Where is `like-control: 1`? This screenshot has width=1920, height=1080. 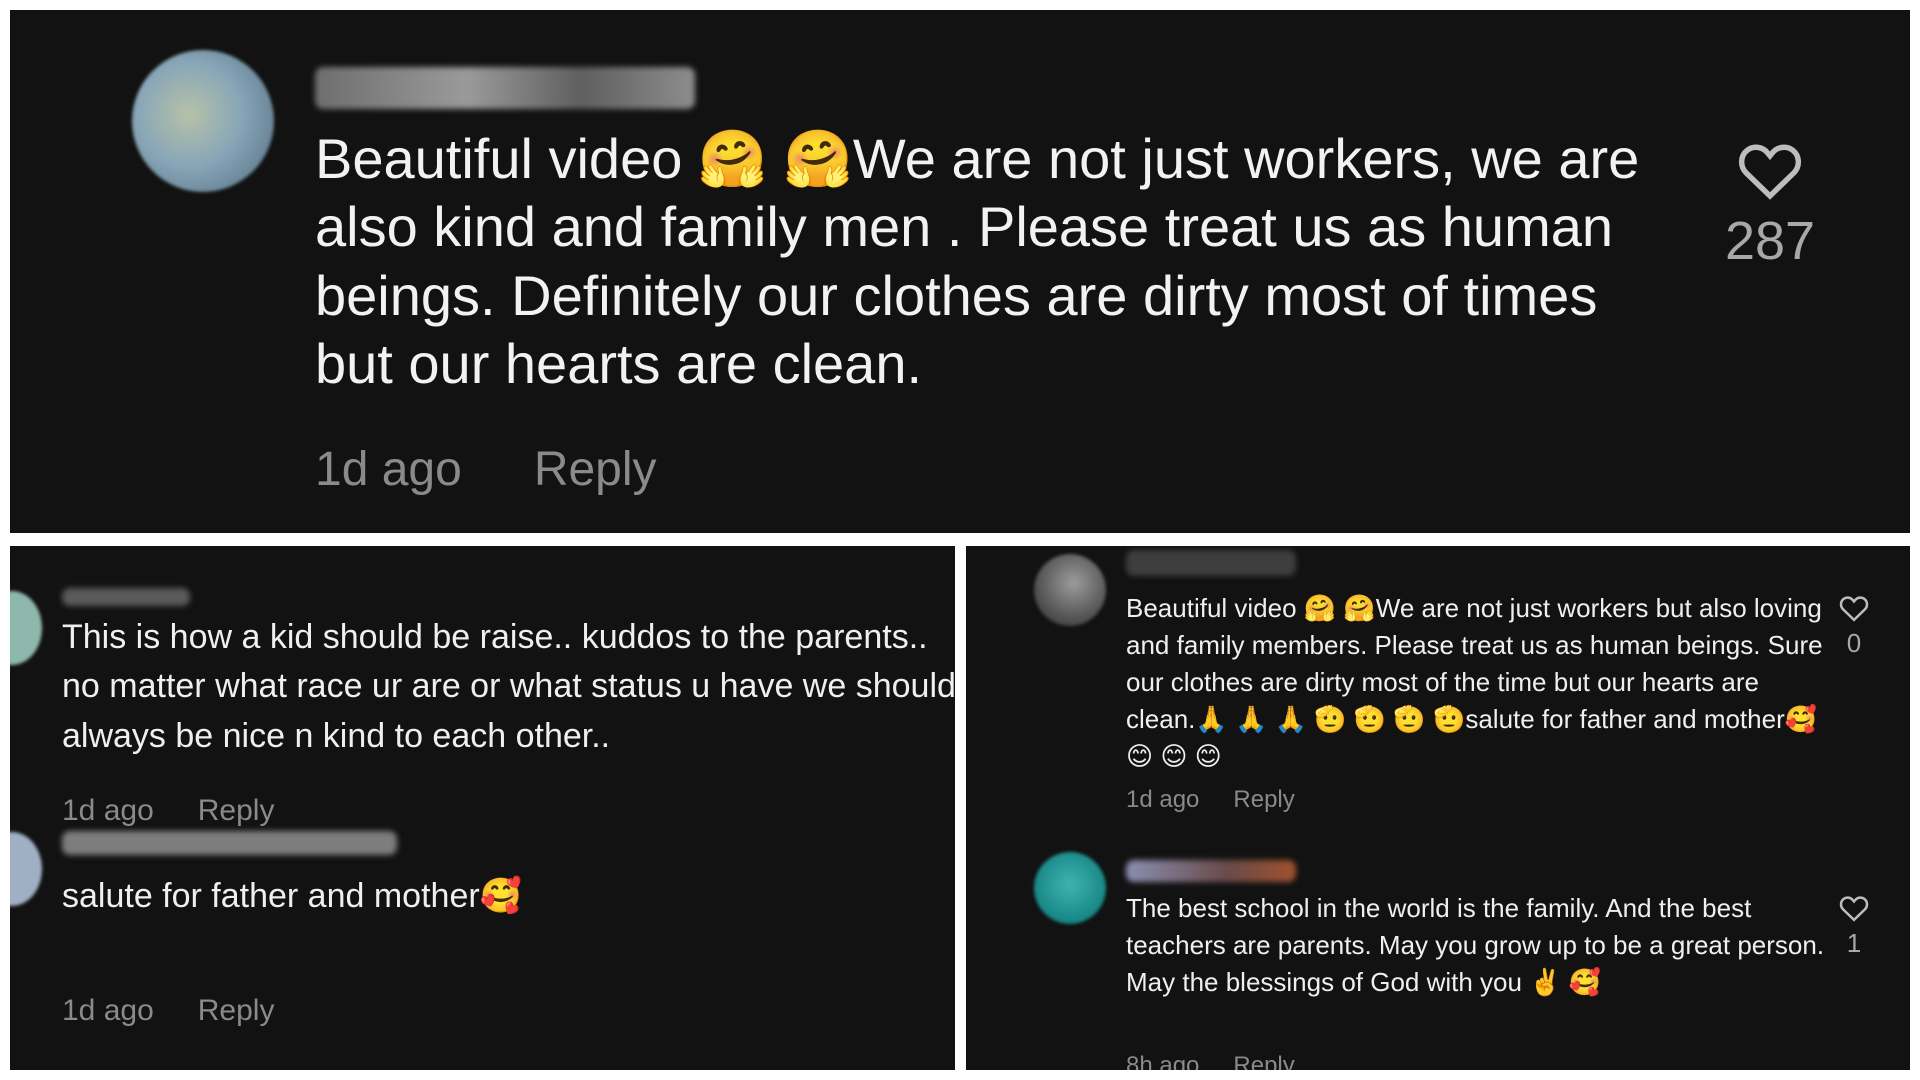 like-control: 1 is located at coordinates (1854, 926).